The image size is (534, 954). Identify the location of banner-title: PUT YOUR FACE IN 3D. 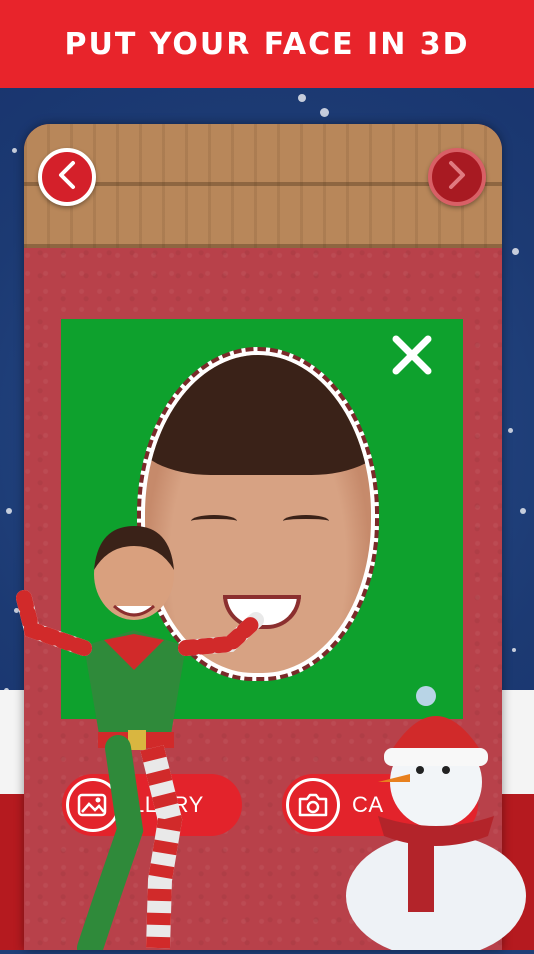
(267, 44).